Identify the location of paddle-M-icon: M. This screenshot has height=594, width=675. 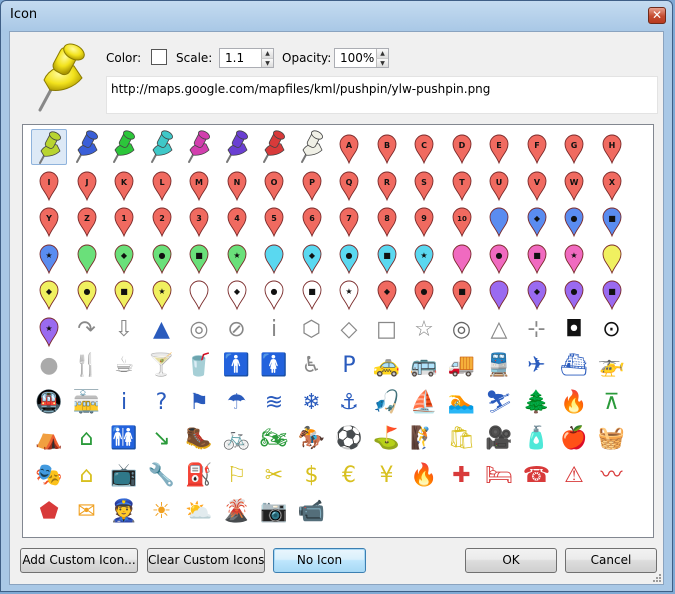
(199, 184).